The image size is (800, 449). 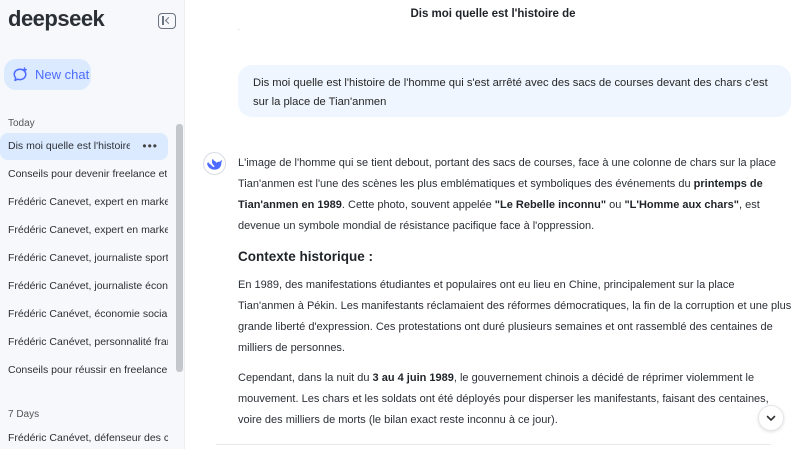 I want to click on answer-bold-text: "L'Homme aux chars", so click(x=681, y=205).